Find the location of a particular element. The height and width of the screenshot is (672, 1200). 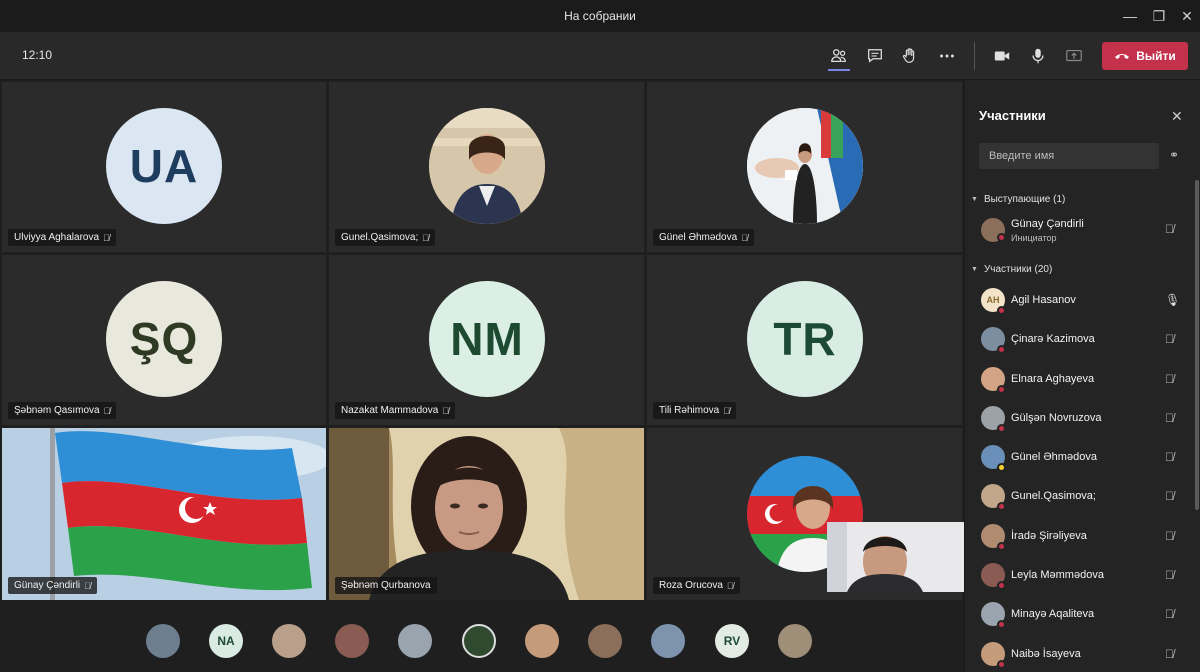

participant-row: Günel Əhmədova 🎙̸ is located at coordinates (1079, 457).